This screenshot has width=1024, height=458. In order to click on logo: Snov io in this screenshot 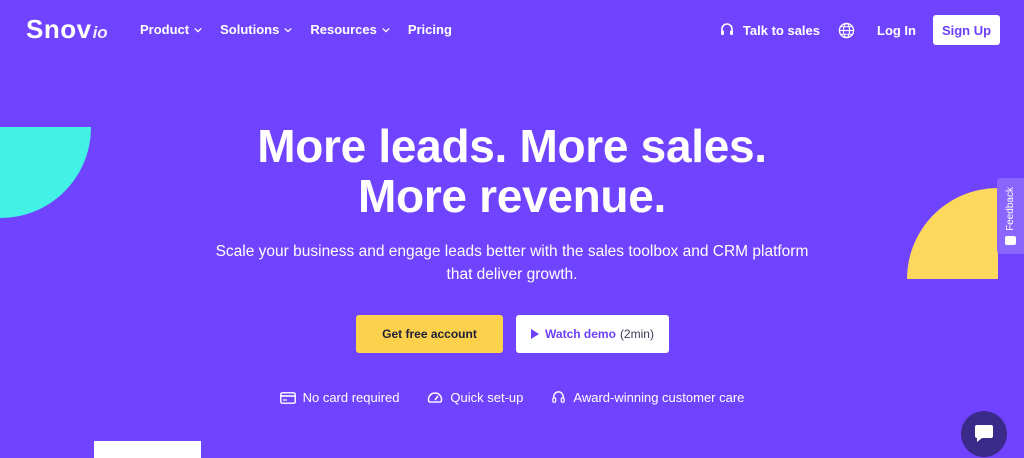, I will do `click(67, 29)`.